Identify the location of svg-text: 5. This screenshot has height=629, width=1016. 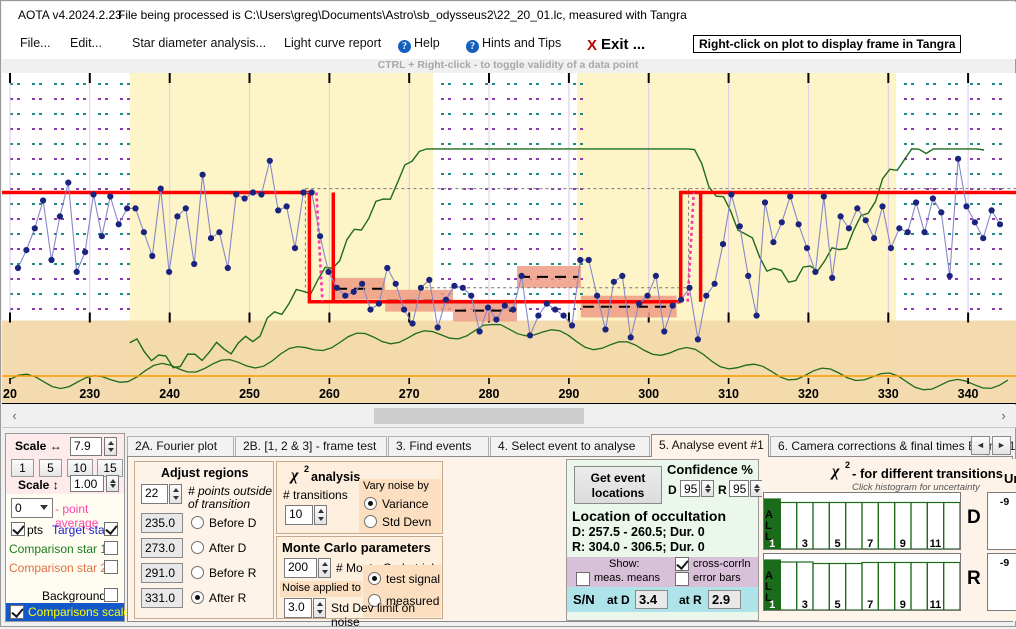
(837, 604).